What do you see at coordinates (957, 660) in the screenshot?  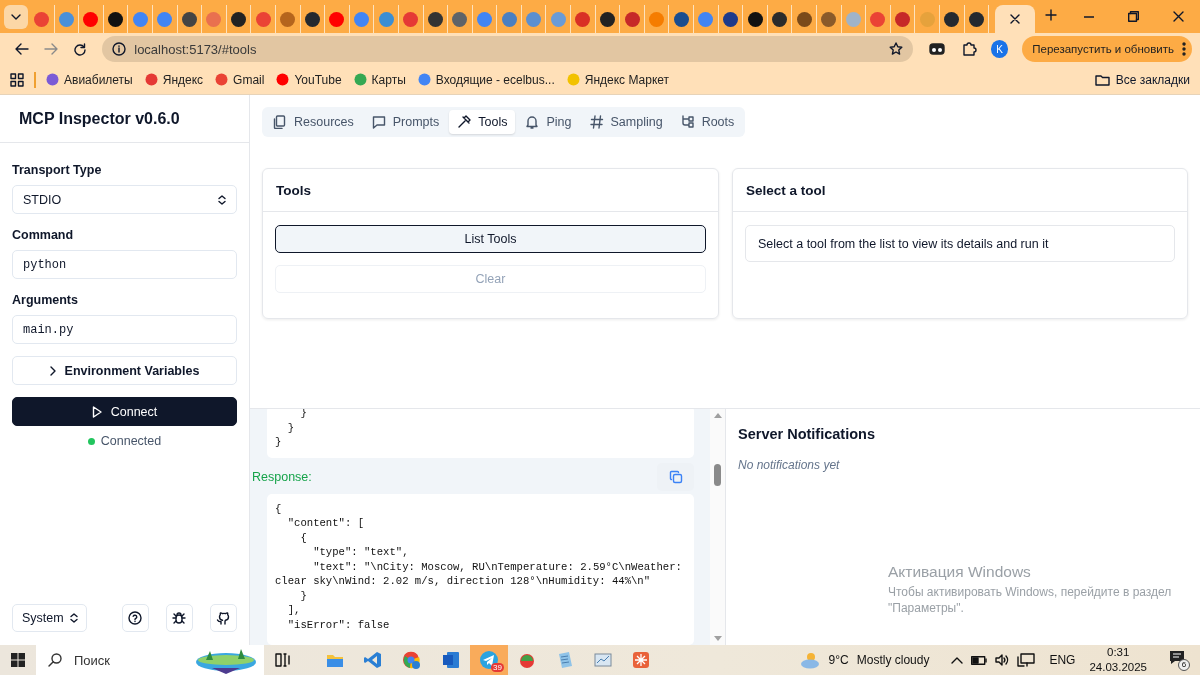 I see `chevron-up-icon` at bounding box center [957, 660].